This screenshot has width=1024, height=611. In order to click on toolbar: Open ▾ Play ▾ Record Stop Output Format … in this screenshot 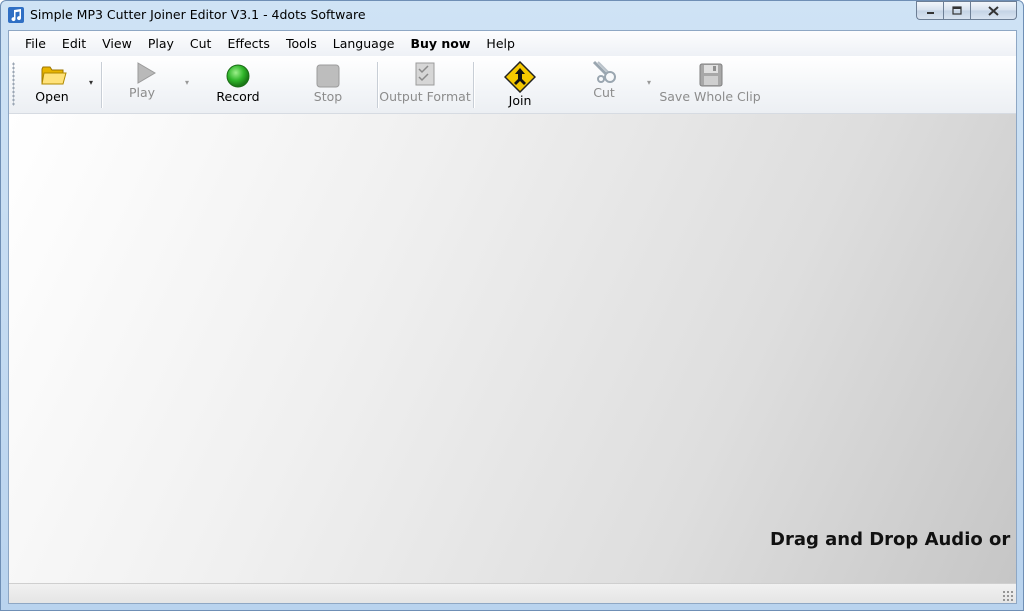, I will do `click(512, 85)`.